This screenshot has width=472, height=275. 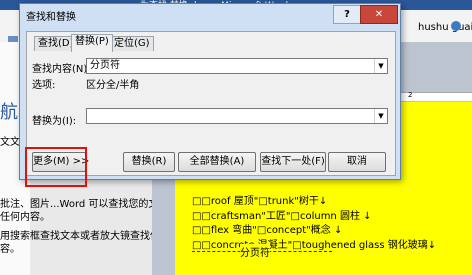 I want to click on find-next-button: 查找下一处(F), so click(x=293, y=162).